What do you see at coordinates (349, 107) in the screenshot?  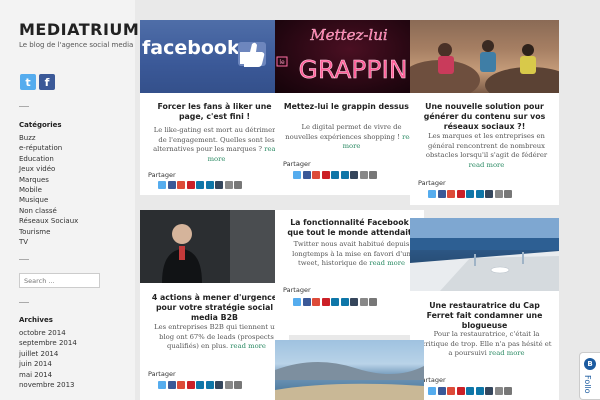 I see `post-title: Mettez-lui le grappin dessus !` at bounding box center [349, 107].